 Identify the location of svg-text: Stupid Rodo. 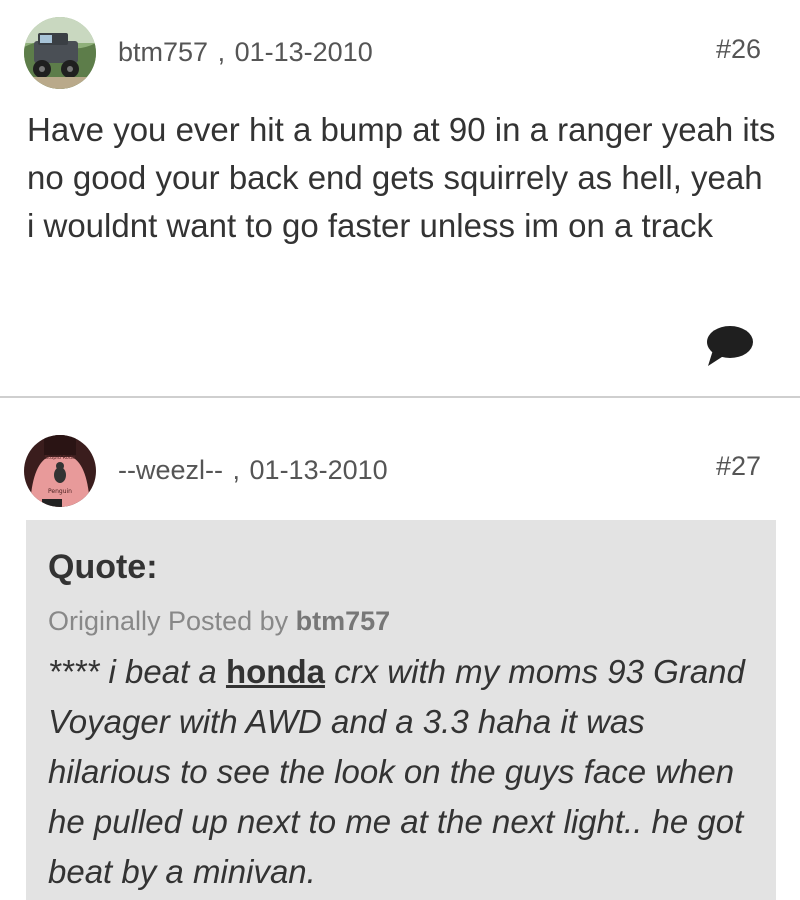
(60, 458).